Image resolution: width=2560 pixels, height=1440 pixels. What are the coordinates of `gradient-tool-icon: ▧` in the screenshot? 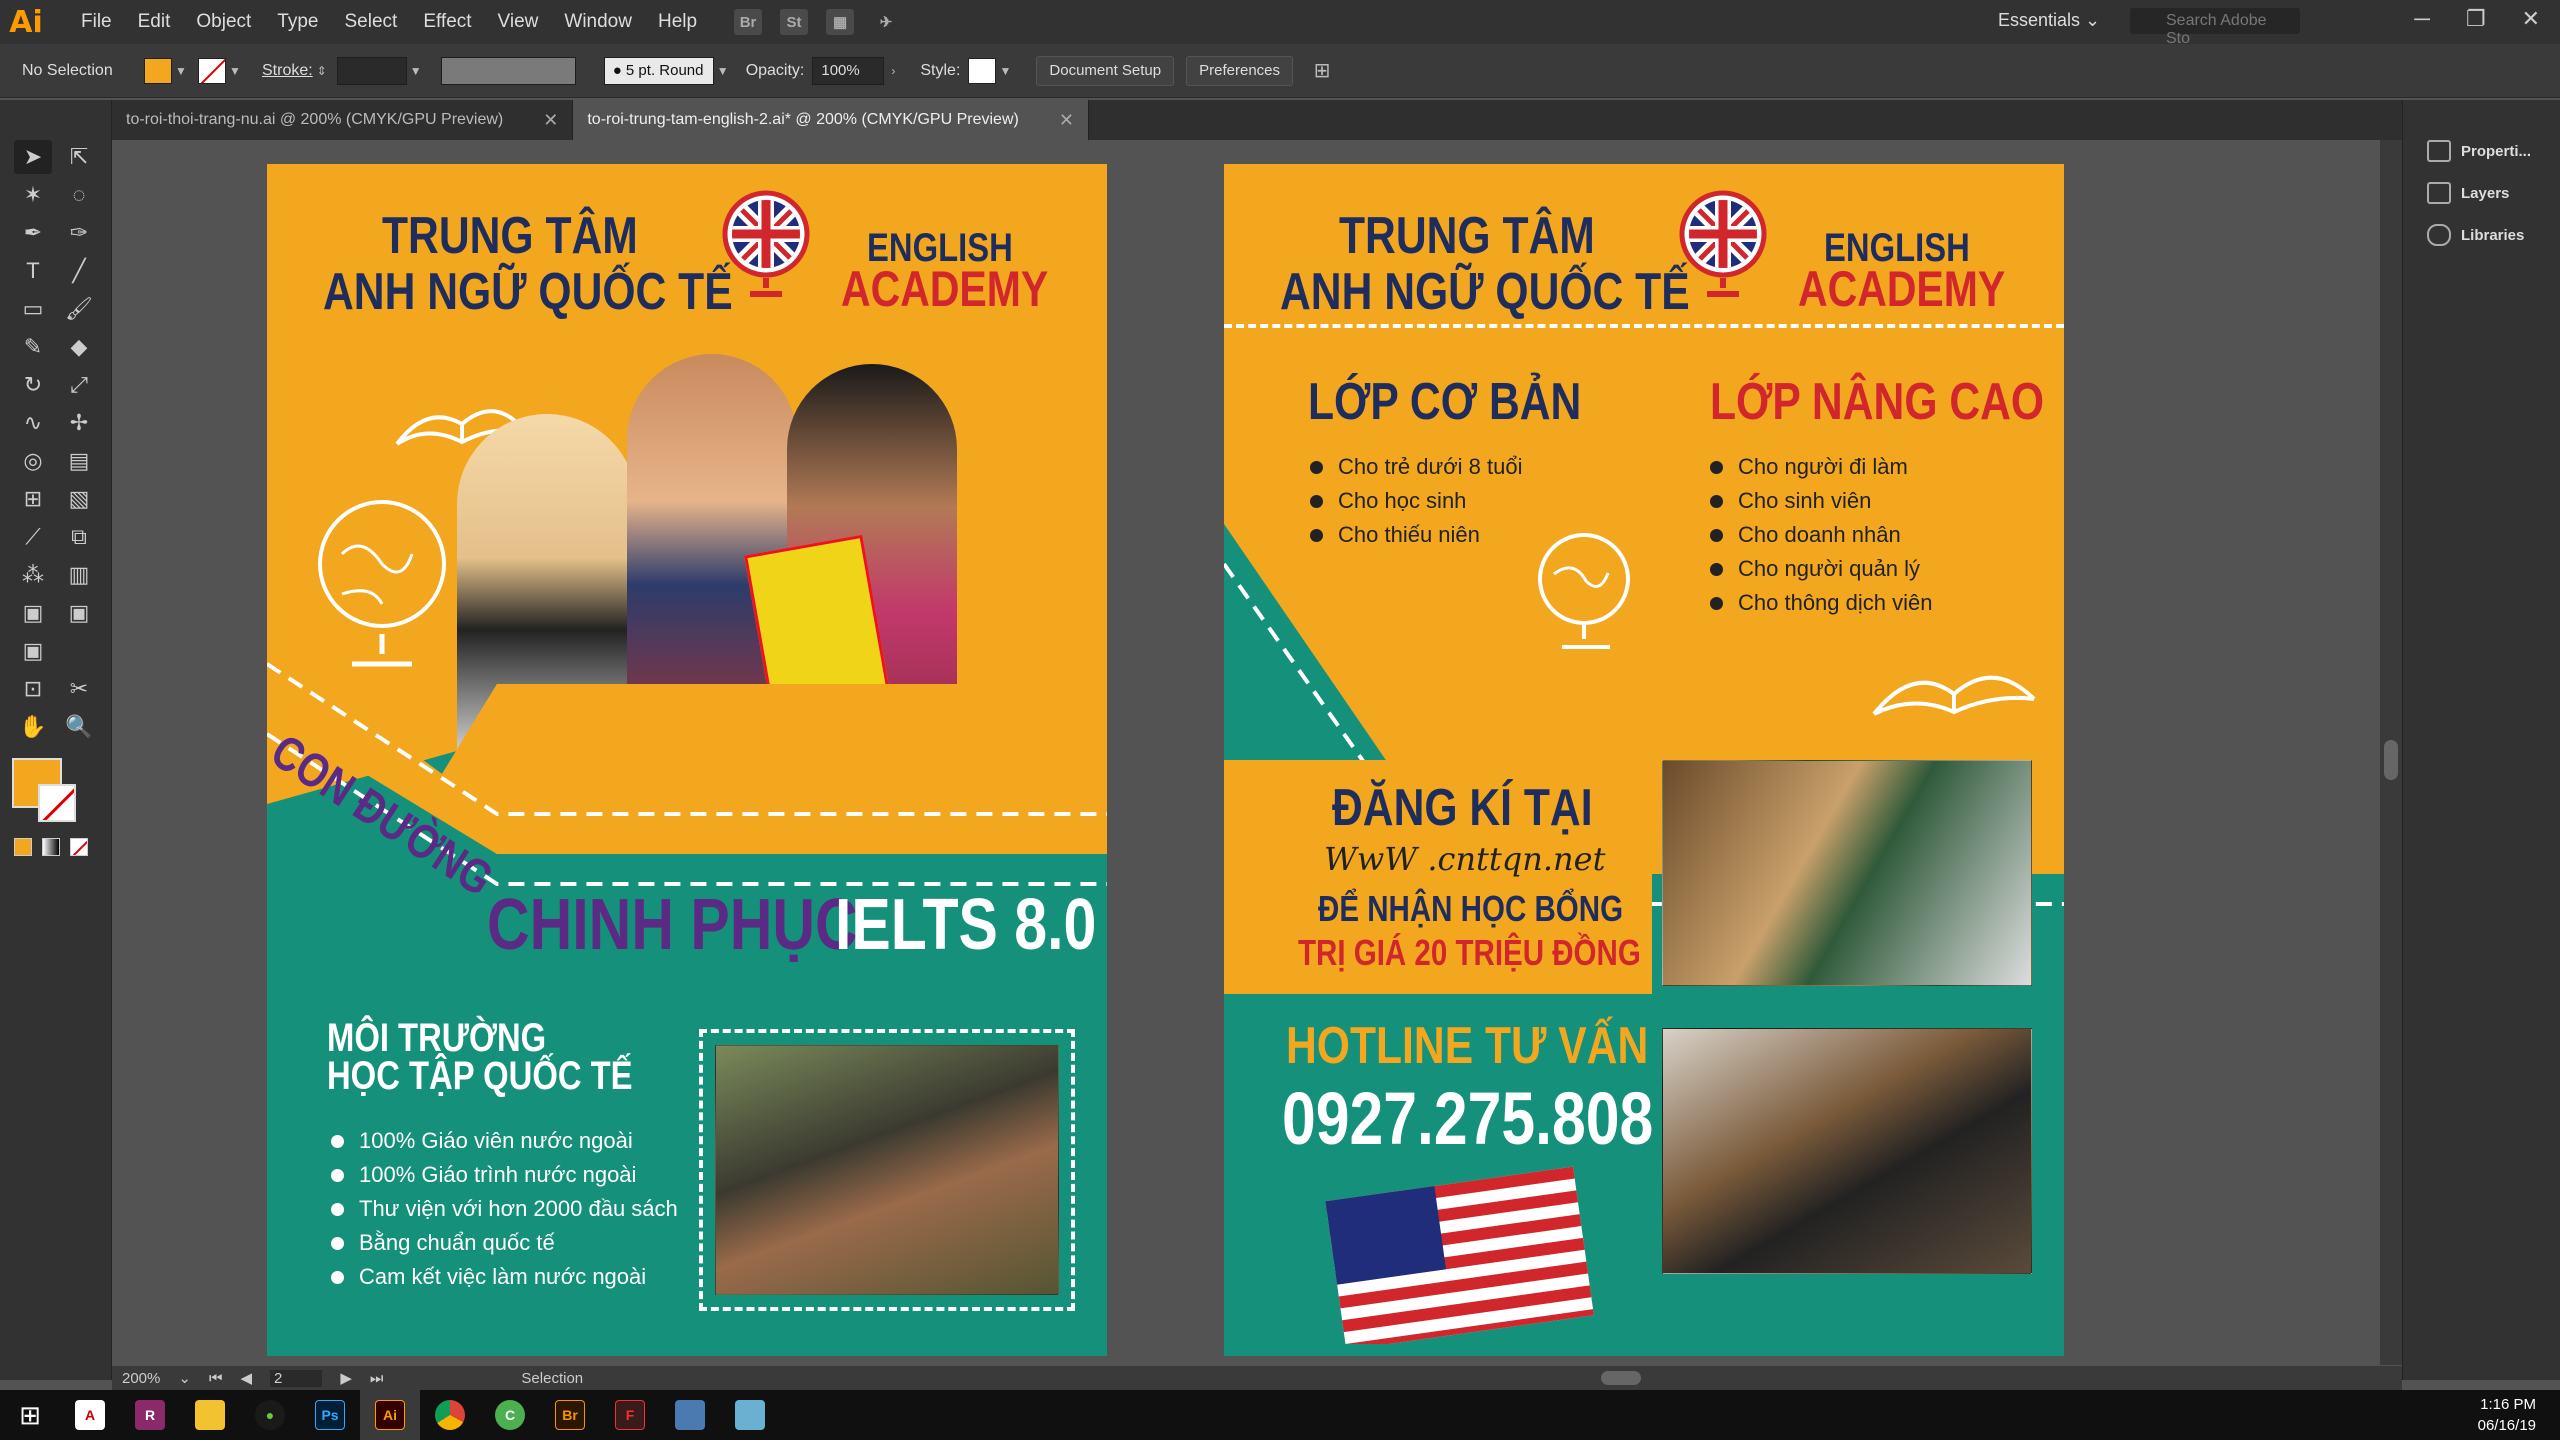 It's located at (79, 499).